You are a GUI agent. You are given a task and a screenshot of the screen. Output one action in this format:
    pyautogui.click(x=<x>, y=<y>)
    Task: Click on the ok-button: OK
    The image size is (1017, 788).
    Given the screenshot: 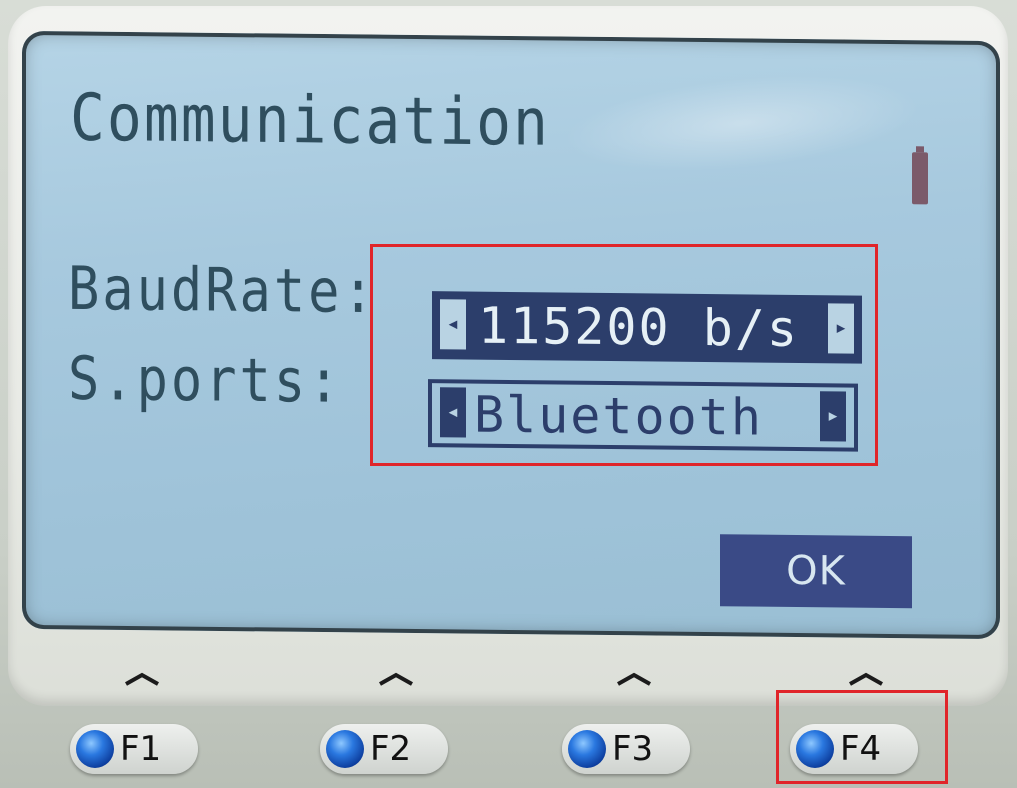 What is the action you would take?
    pyautogui.click(x=816, y=571)
    